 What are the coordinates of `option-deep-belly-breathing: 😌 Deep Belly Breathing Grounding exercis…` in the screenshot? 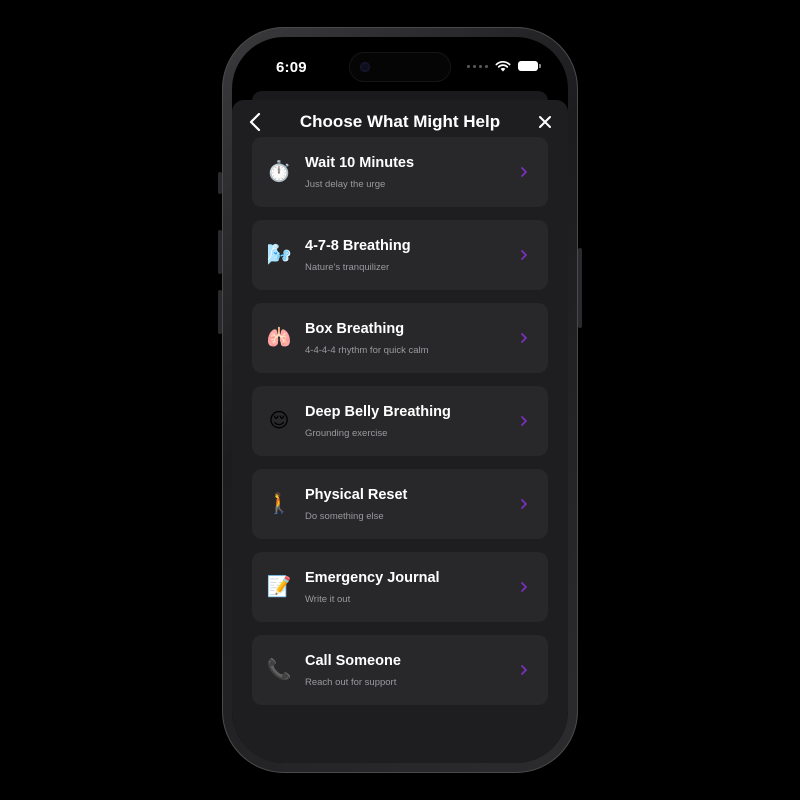 It's located at (400, 421).